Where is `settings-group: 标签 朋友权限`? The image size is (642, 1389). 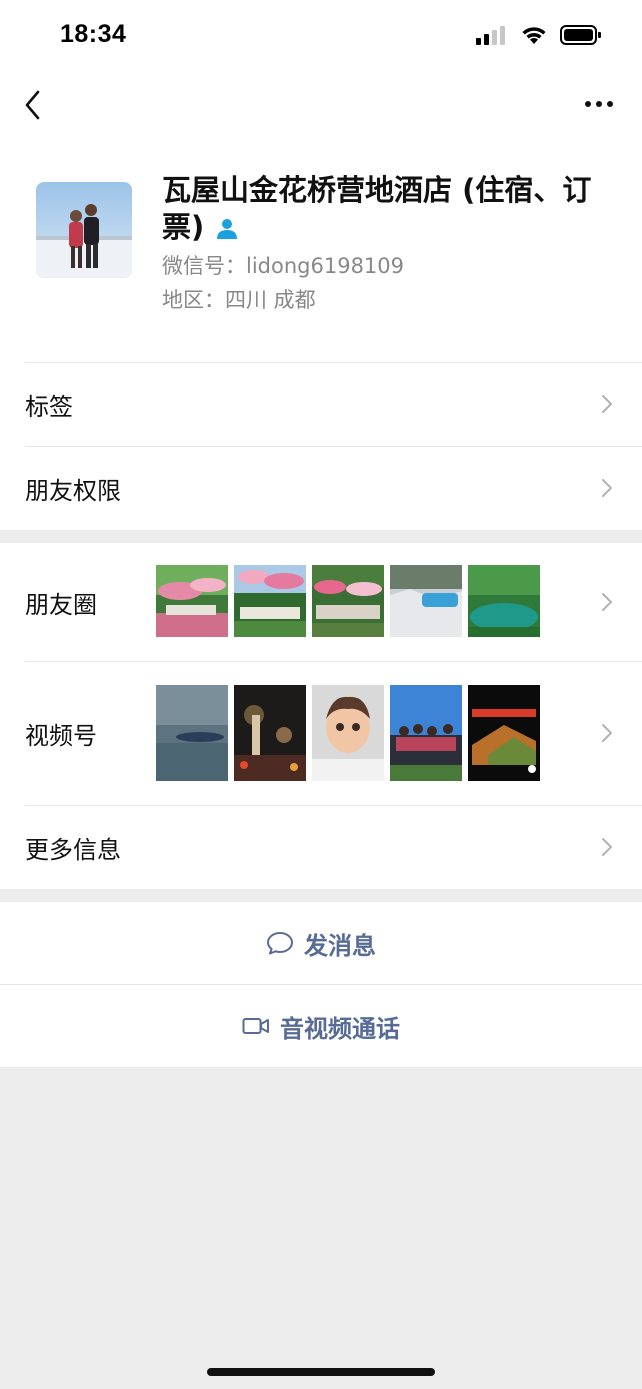
settings-group: 标签 朋友权限 is located at coordinates (321, 446).